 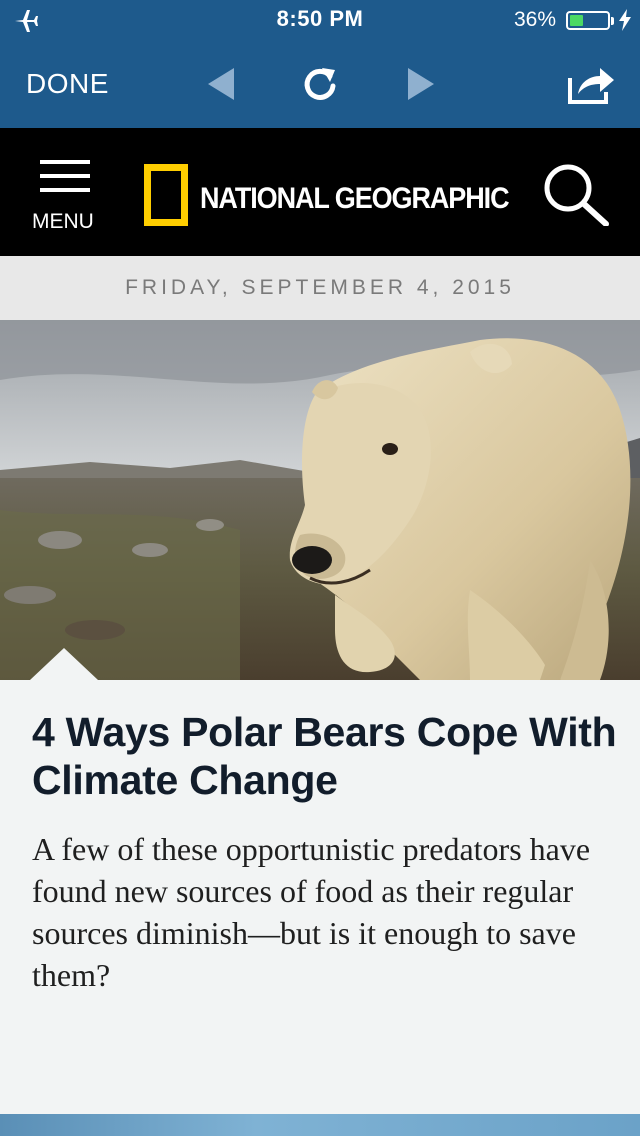 What do you see at coordinates (576, 20) in the screenshot?
I see `battery-level-fill` at bounding box center [576, 20].